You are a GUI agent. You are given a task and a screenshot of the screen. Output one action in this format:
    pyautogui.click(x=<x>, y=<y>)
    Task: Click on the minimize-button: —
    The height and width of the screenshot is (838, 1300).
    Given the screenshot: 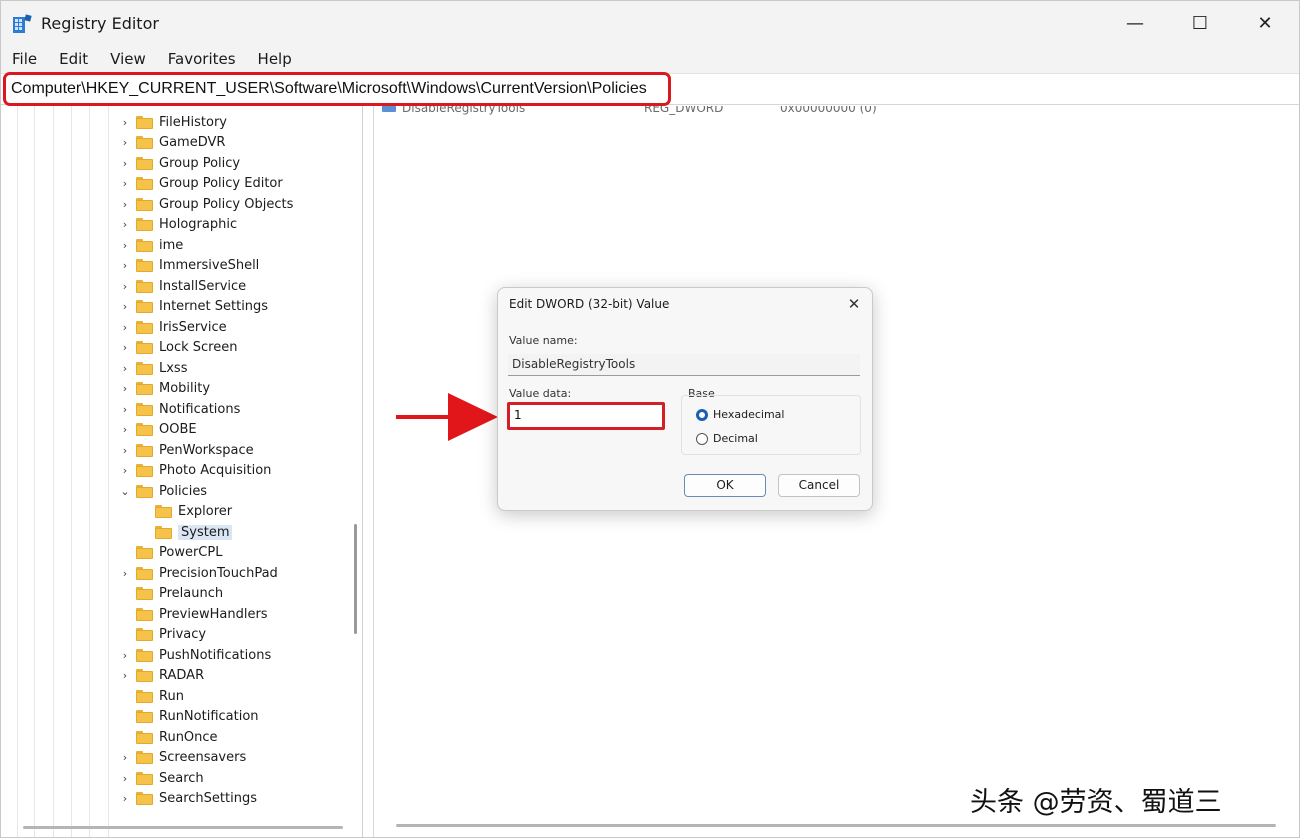 What is the action you would take?
    pyautogui.click(x=1135, y=23)
    